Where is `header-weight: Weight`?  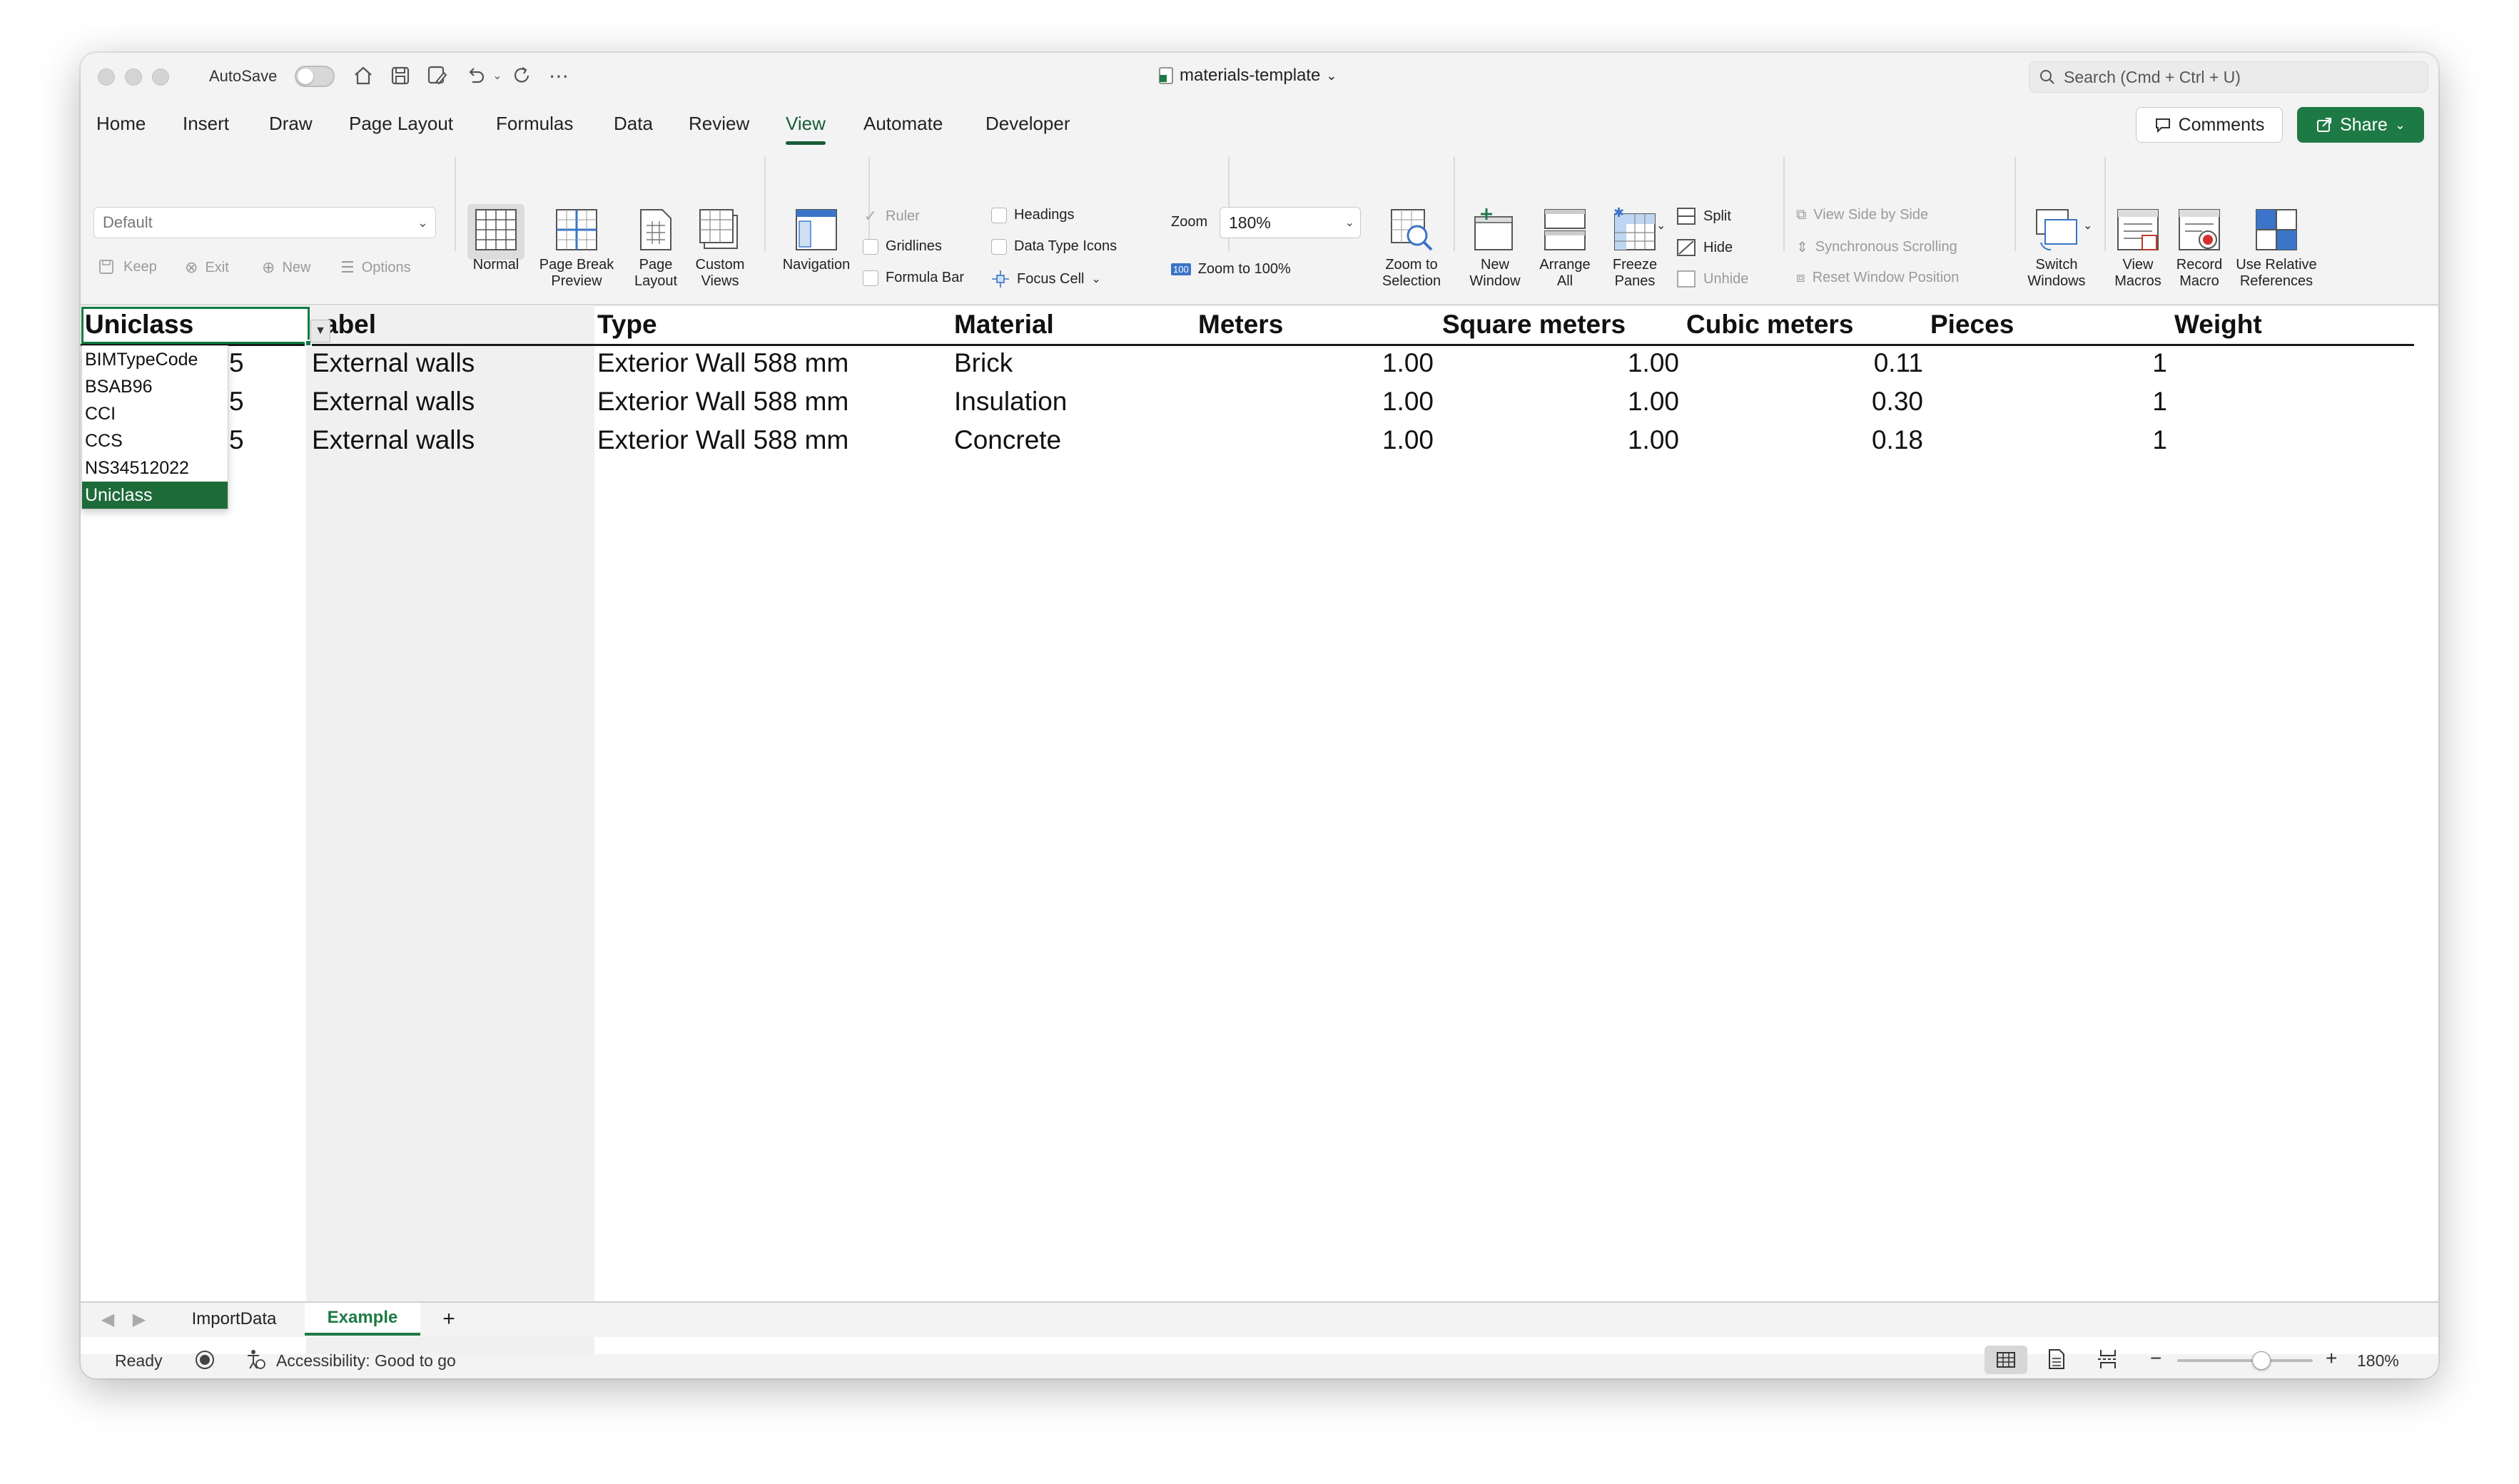 header-weight: Weight is located at coordinates (2218, 325).